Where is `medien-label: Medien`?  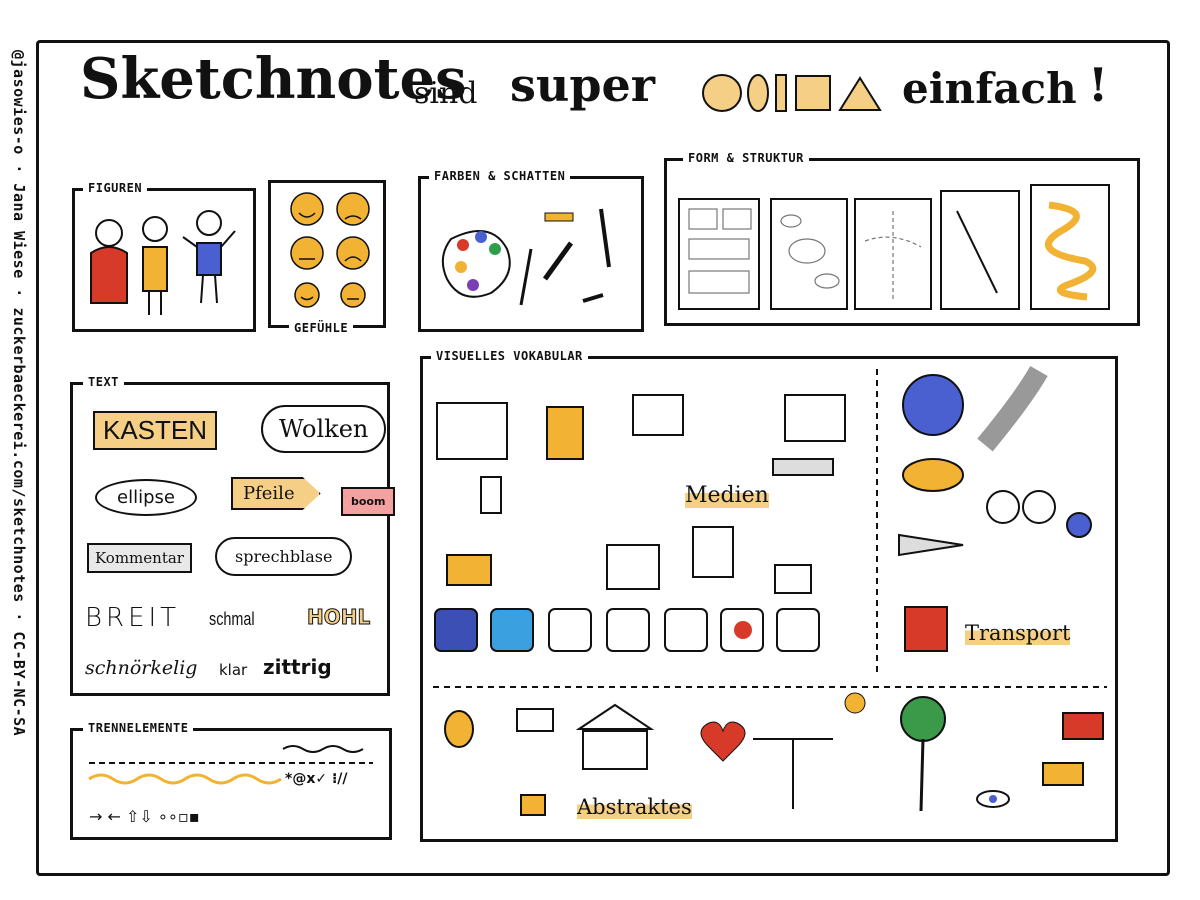 medien-label: Medien is located at coordinates (727, 495).